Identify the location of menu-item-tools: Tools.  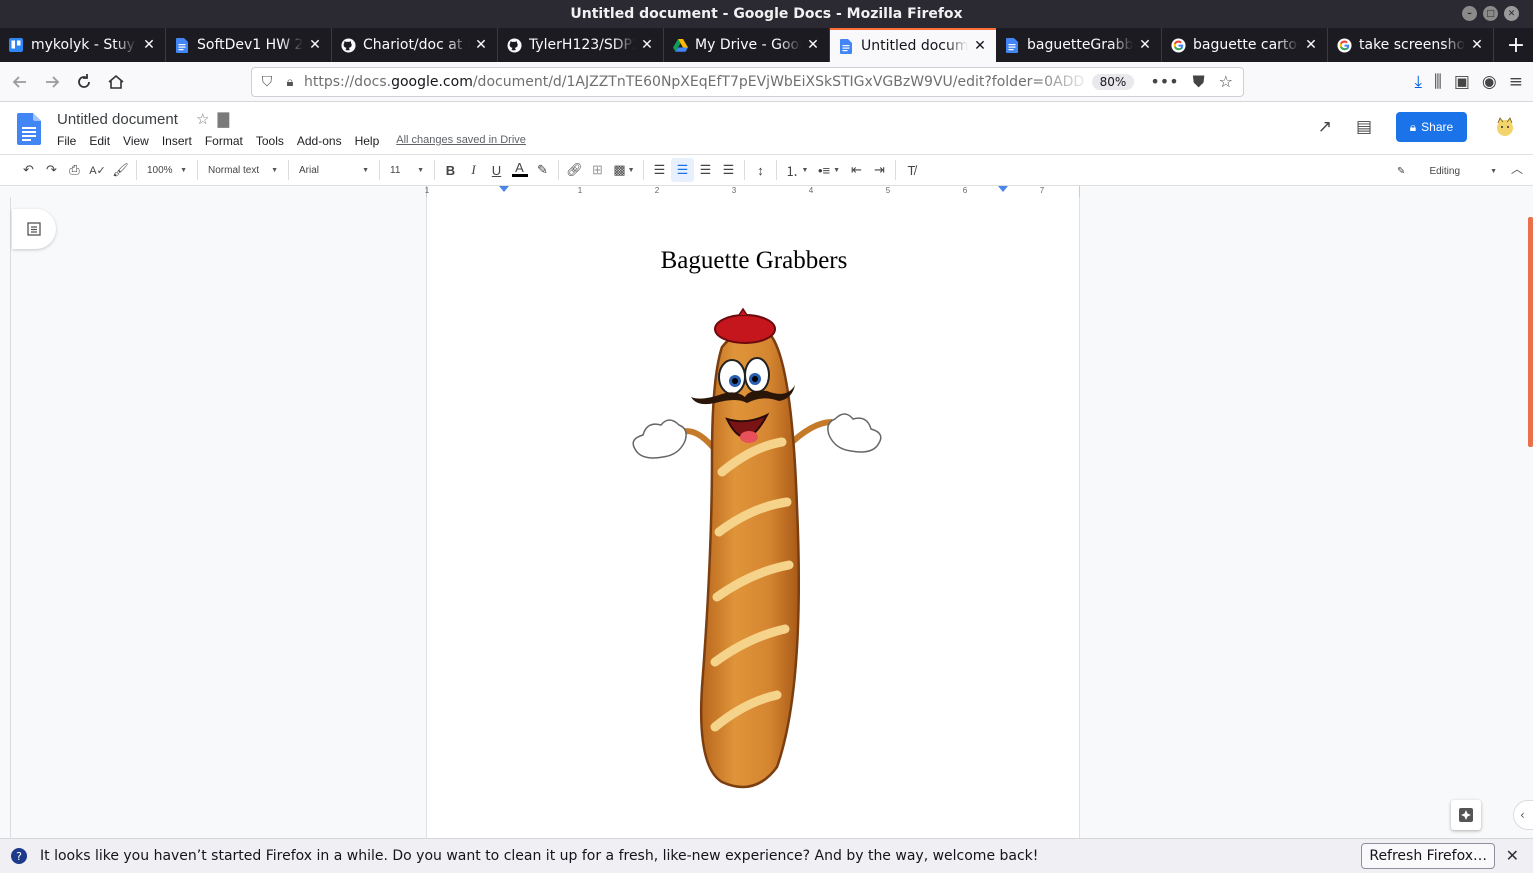
(270, 141).